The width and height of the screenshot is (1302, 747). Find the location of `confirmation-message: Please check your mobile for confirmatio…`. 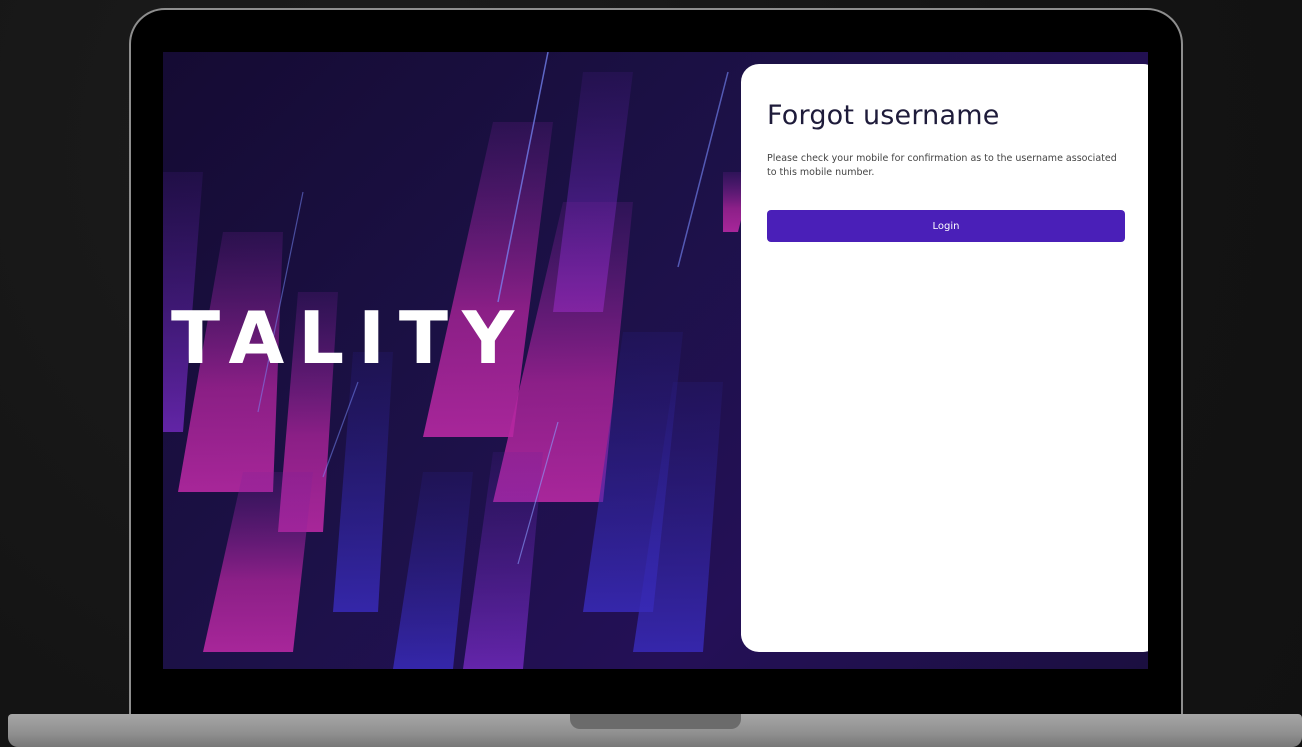

confirmation-message: Please check your mobile for confirmatio… is located at coordinates (942, 165).